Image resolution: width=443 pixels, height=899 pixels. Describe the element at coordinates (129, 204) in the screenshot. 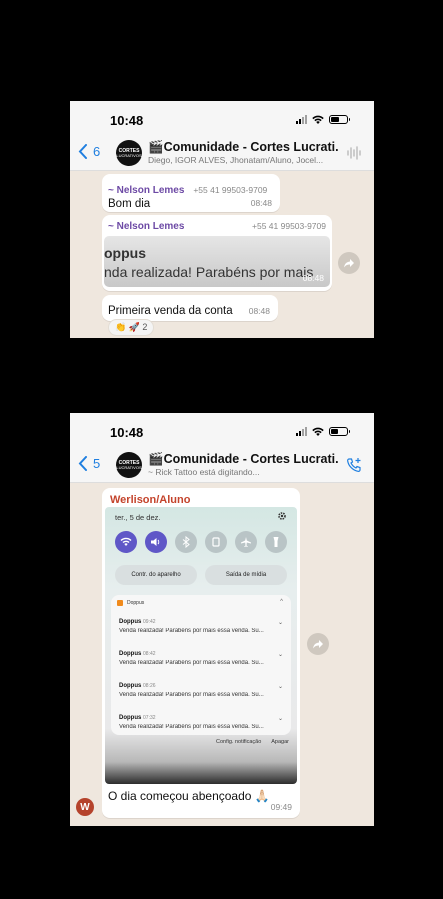

I see `message-text: Bom dia` at that location.